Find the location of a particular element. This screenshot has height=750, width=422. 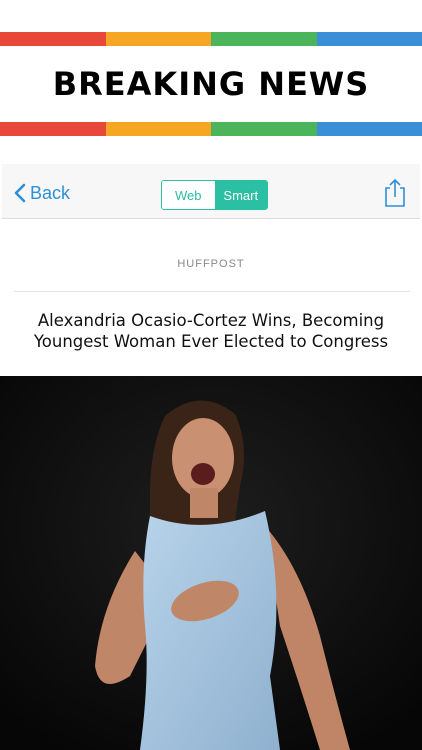

color-stripe-top is located at coordinates (211, 39).